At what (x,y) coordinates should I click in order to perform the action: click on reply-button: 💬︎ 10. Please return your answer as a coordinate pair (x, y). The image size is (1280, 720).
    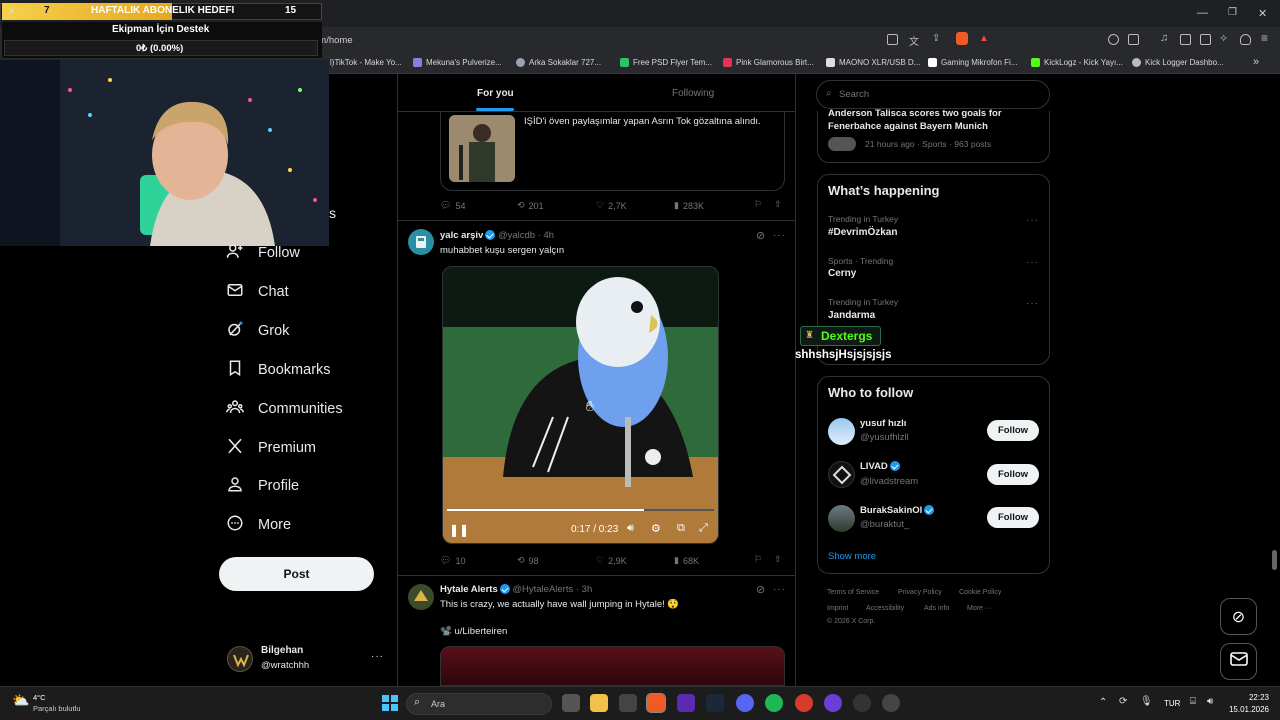
    Looking at the image, I should click on (452, 560).